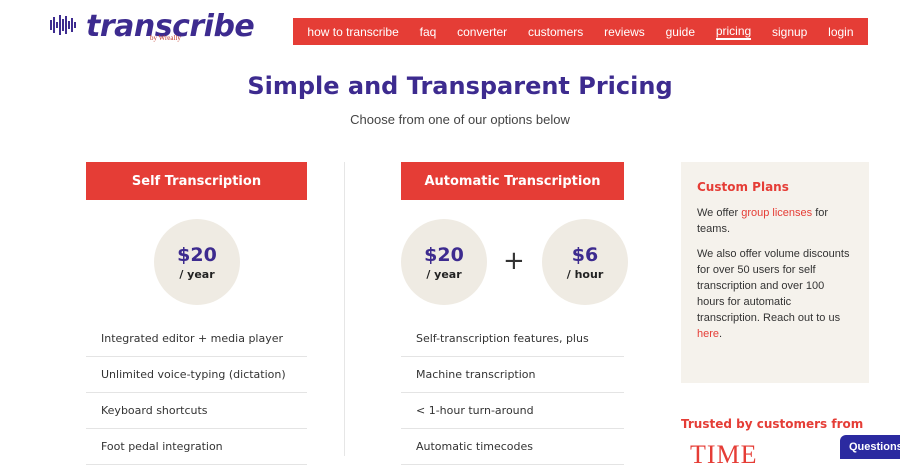 The width and height of the screenshot is (900, 469). What do you see at coordinates (196, 339) in the screenshot?
I see `list-item: Integrated editor + media player` at bounding box center [196, 339].